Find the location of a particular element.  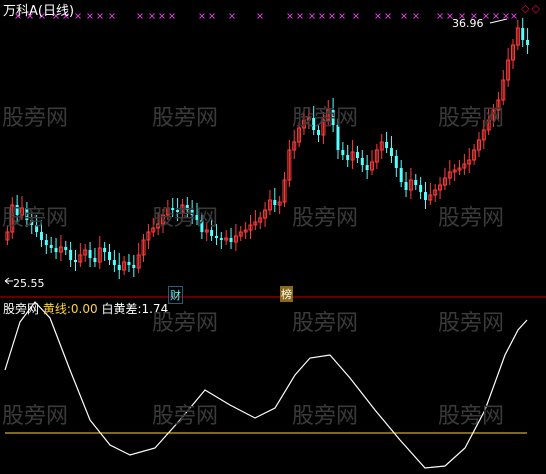

window-controls: ◇◇ is located at coordinates (531, 8).